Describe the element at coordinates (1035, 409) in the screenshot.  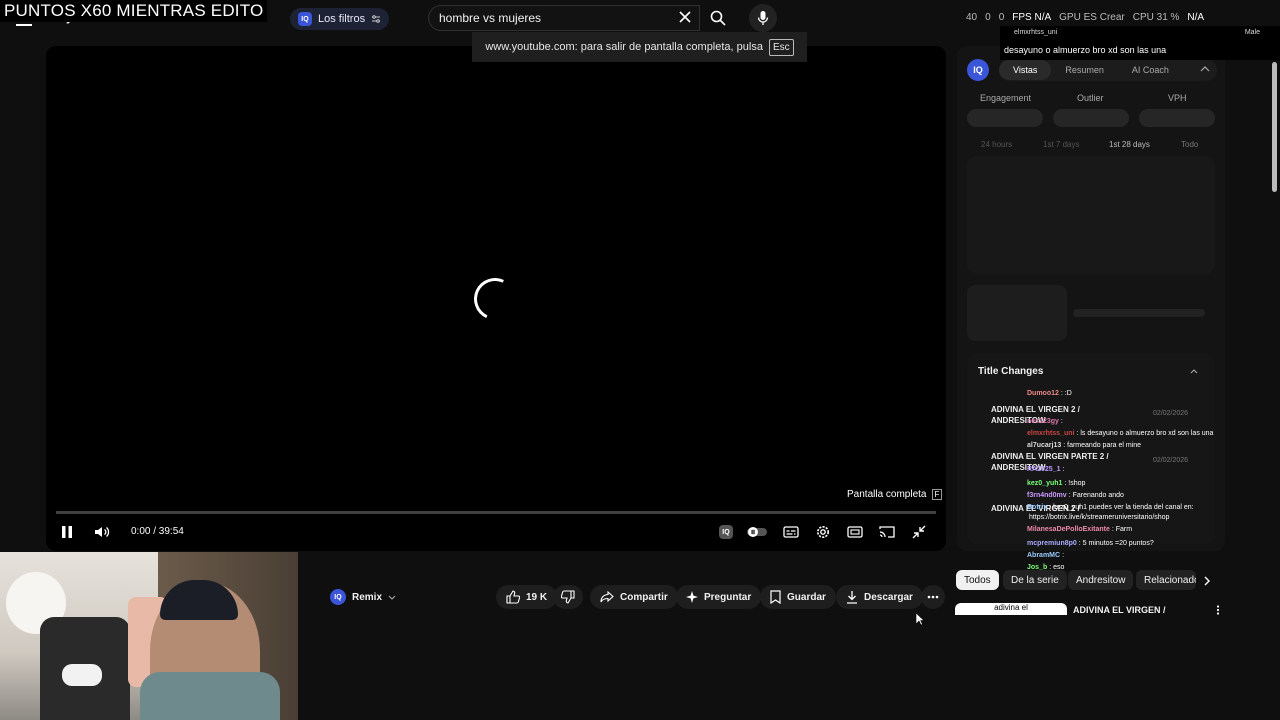
I see `title-change-line: ADIVINA EL VIRGEN 2 /` at that location.